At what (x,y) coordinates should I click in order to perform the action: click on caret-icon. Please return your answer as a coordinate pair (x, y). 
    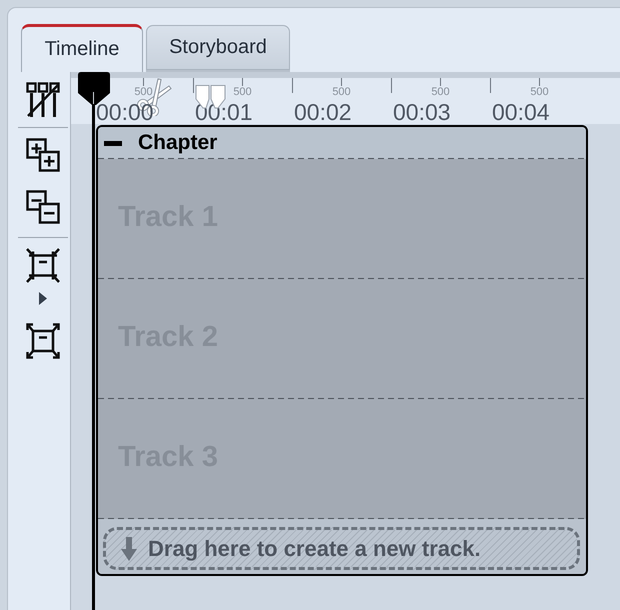
    Looking at the image, I should click on (43, 298).